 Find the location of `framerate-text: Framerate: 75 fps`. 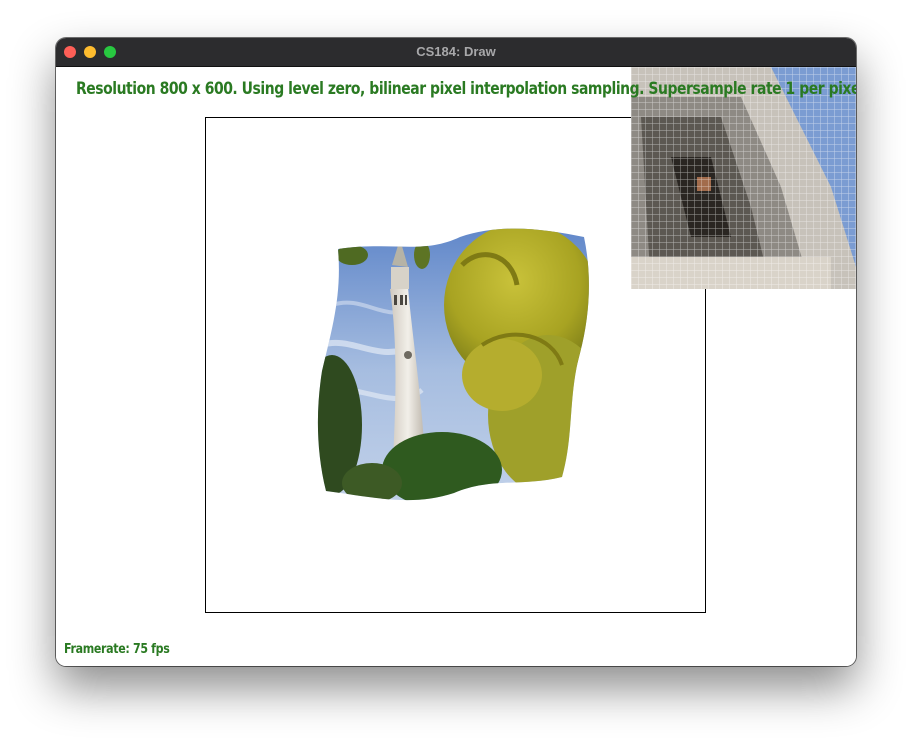

framerate-text: Framerate: 75 fps is located at coordinates (117, 649).